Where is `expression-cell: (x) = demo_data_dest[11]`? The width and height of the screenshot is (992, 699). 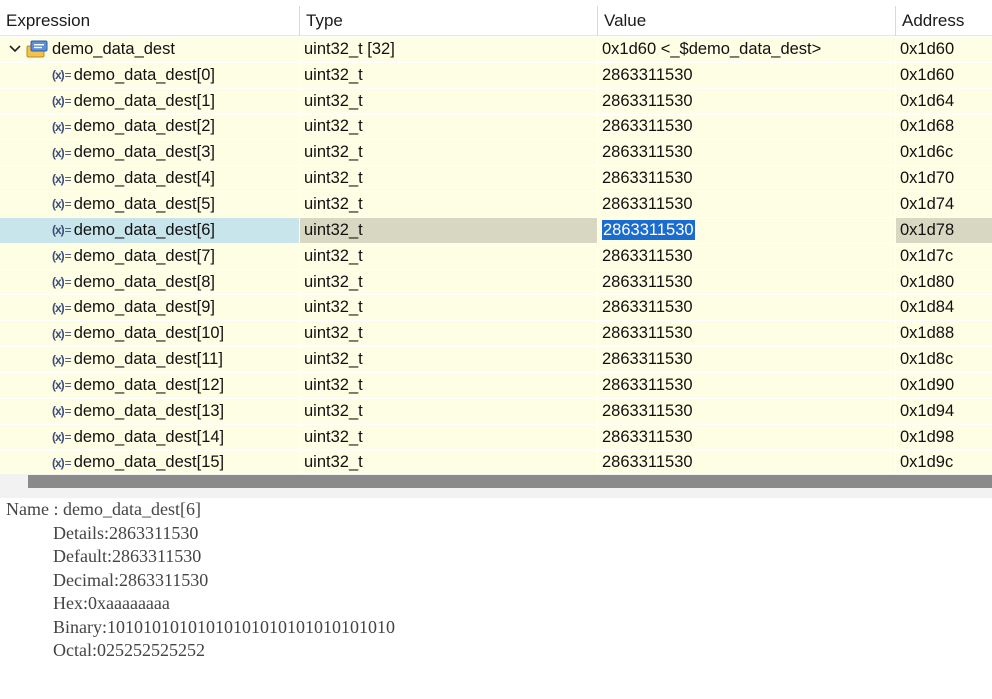 expression-cell: (x) = demo_data_dest[11] is located at coordinates (150, 359).